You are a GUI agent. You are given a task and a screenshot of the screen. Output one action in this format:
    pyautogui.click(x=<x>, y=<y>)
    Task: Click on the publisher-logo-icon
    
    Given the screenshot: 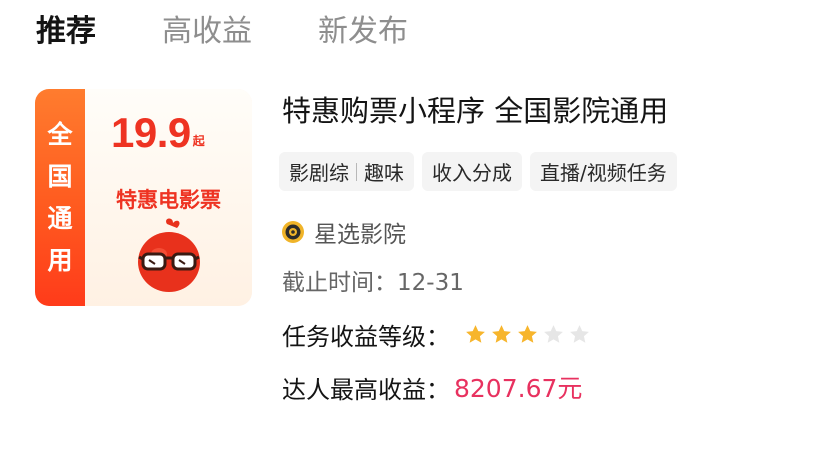 What is the action you would take?
    pyautogui.click(x=293, y=232)
    